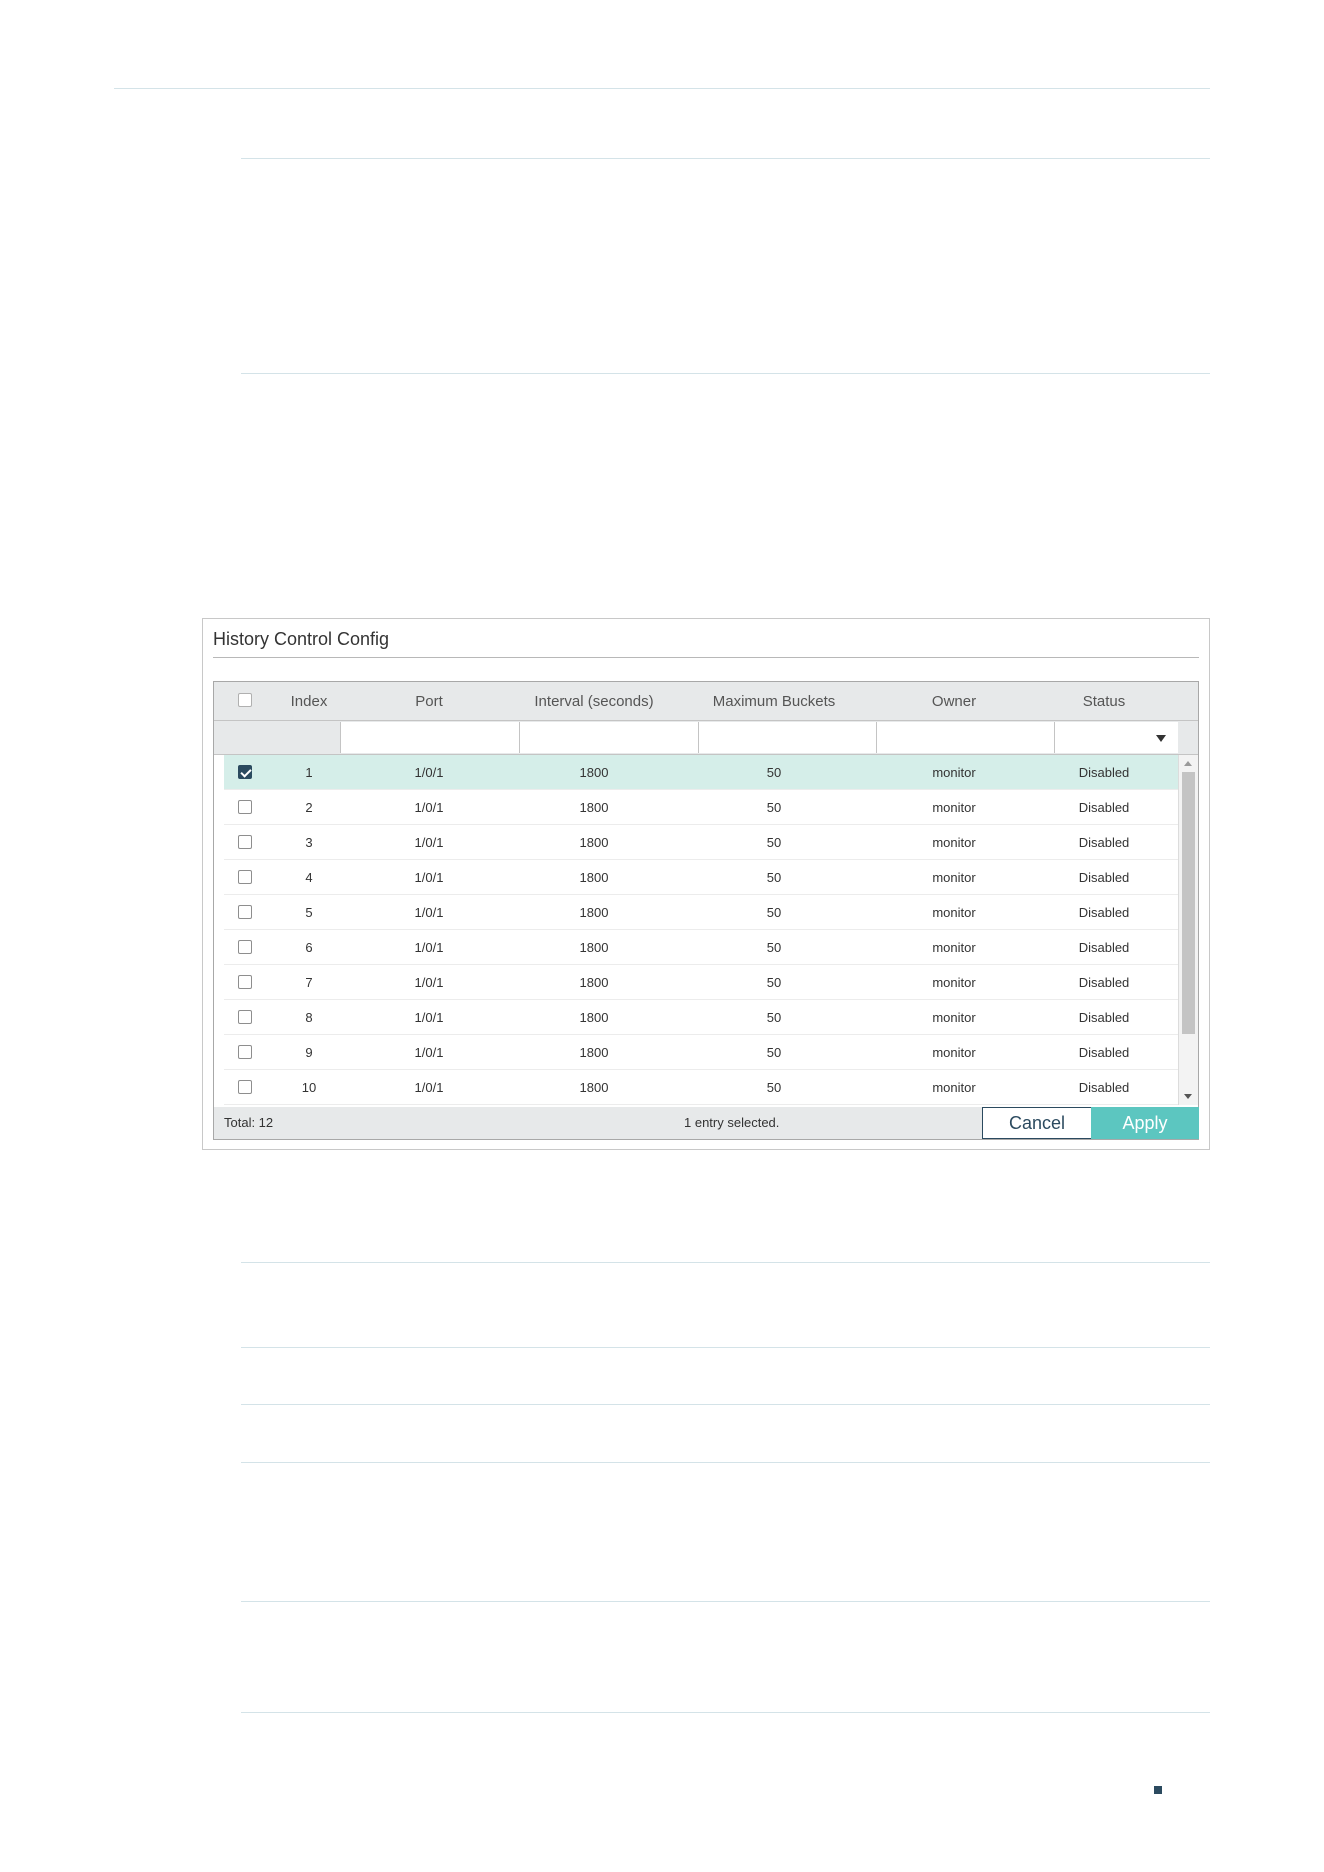 This screenshot has width=1324, height=1872. Describe the element at coordinates (309, 842) in the screenshot. I see `cell-index: 3` at that location.